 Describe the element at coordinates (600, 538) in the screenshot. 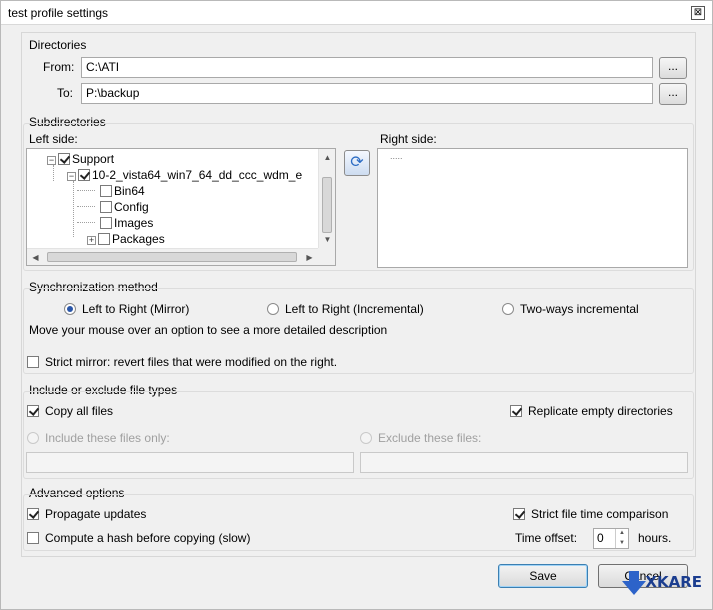

I see `time-offset-value: 0` at that location.